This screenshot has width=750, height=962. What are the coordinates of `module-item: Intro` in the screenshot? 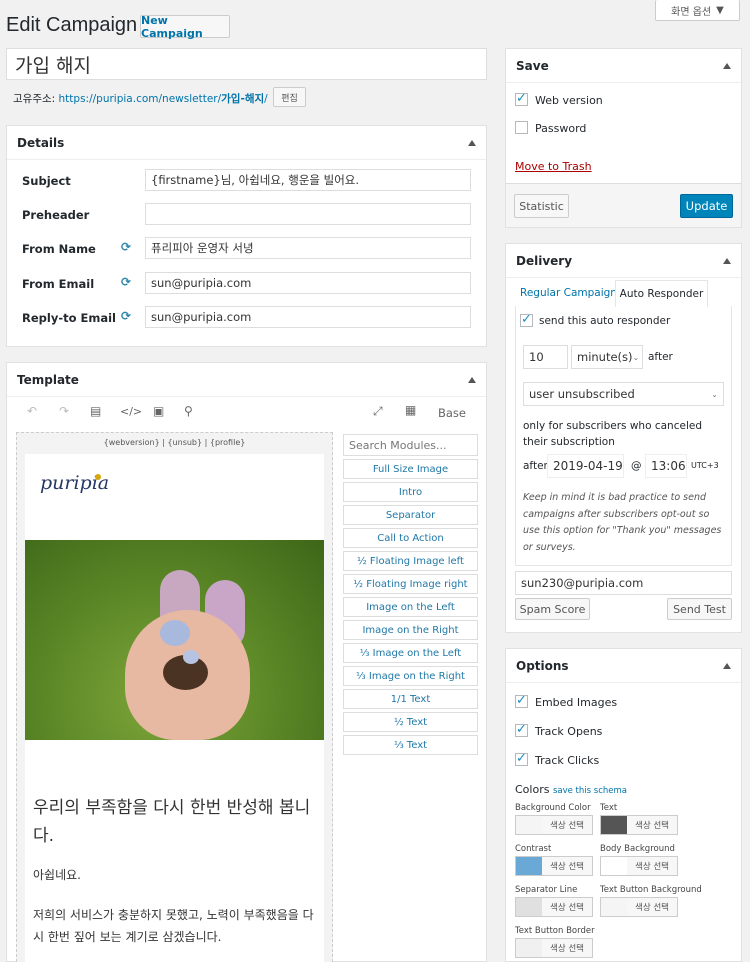 It's located at (410, 492).